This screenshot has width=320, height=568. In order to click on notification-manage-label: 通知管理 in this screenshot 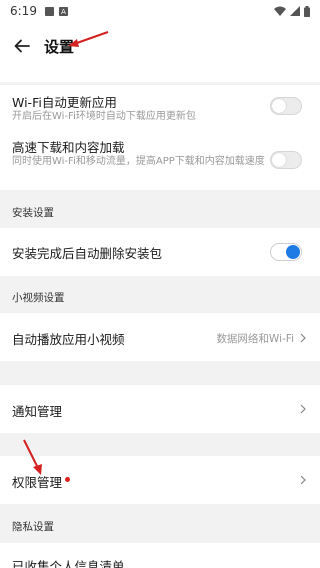, I will do `click(37, 411)`.